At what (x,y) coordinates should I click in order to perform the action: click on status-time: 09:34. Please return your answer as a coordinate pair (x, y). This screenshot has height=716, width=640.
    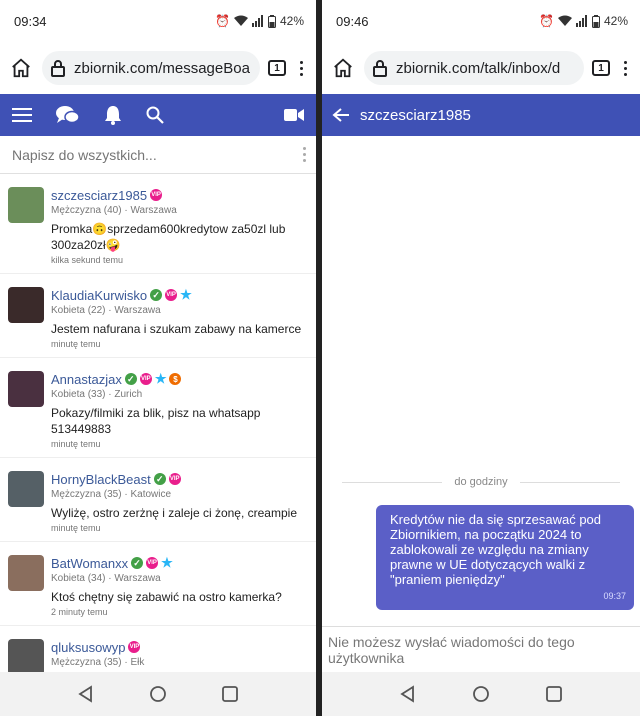
    Looking at the image, I should click on (30, 21).